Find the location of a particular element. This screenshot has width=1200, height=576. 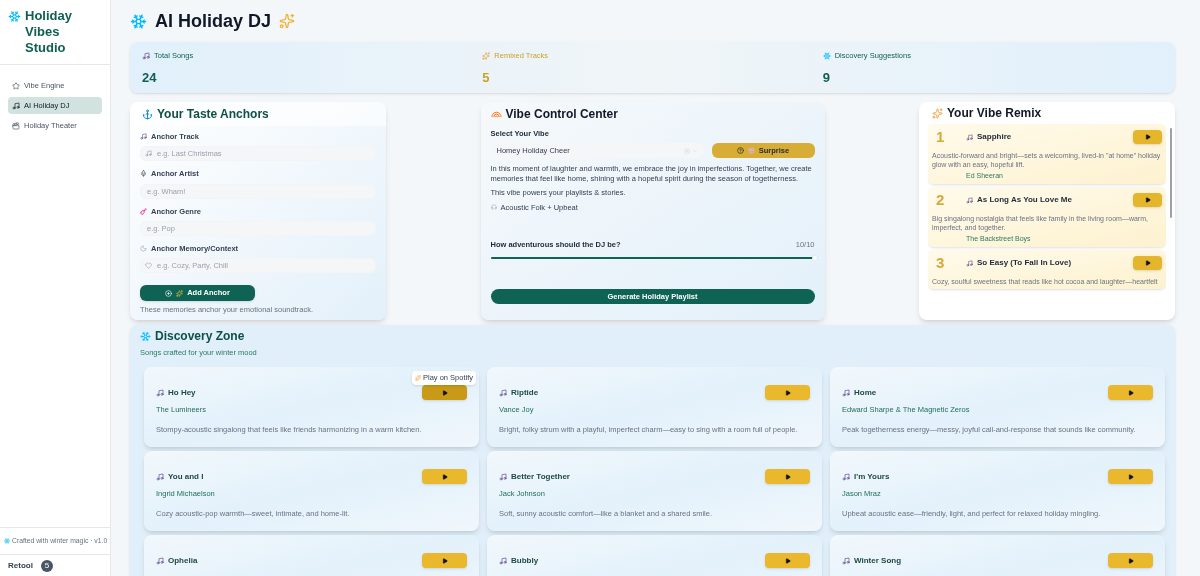

slider-handle is located at coordinates (814, 258).